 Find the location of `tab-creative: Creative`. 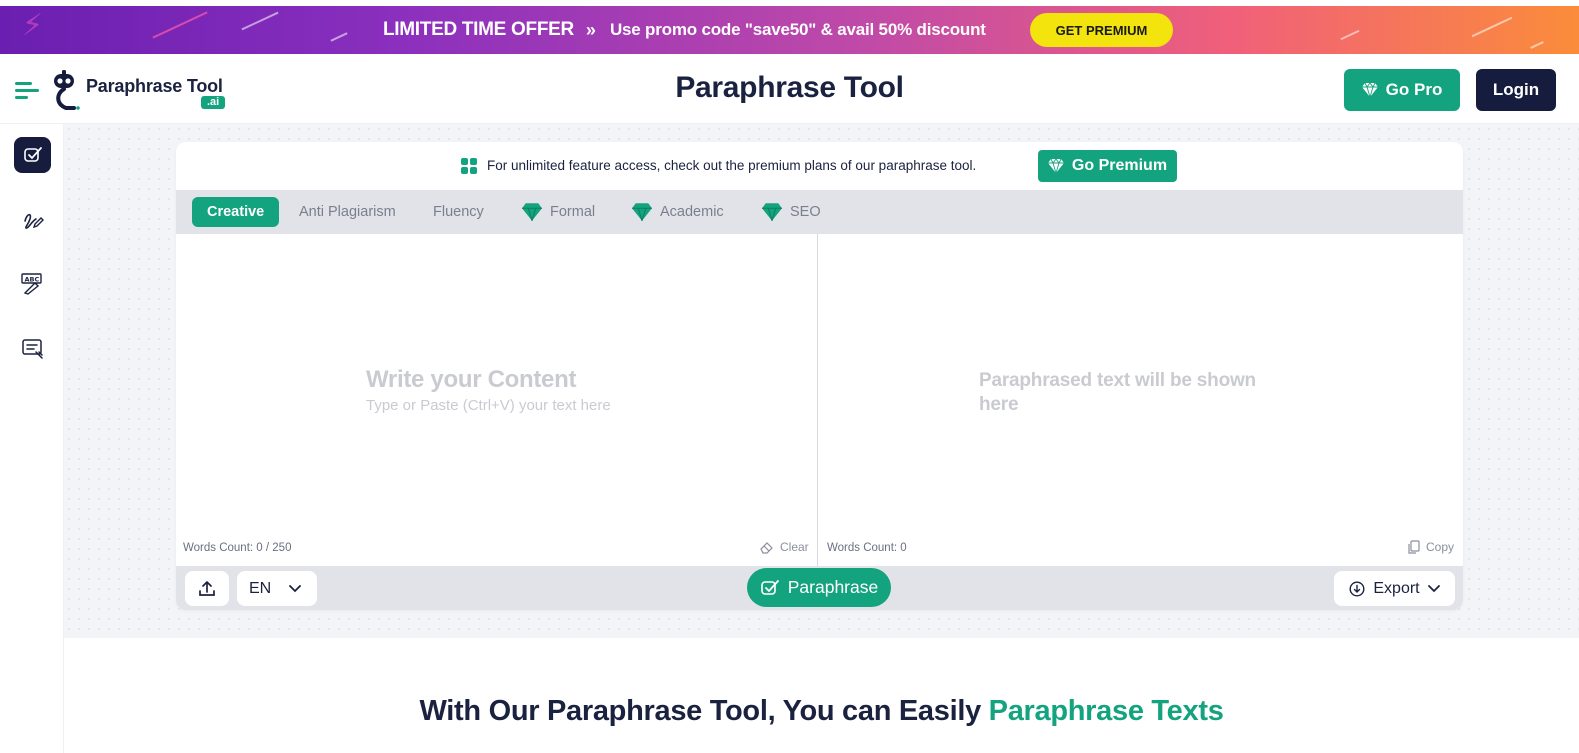

tab-creative: Creative is located at coordinates (236, 212).